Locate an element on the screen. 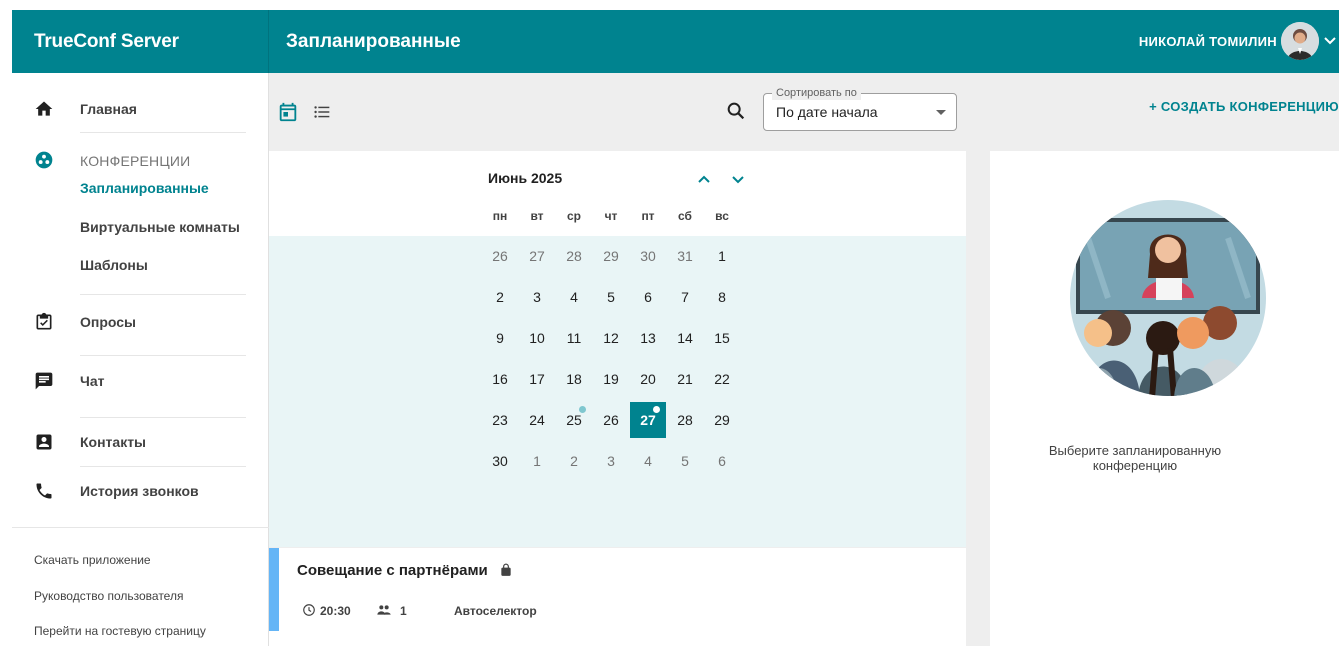 The width and height of the screenshot is (1339, 646). user-avatar is located at coordinates (1300, 41).